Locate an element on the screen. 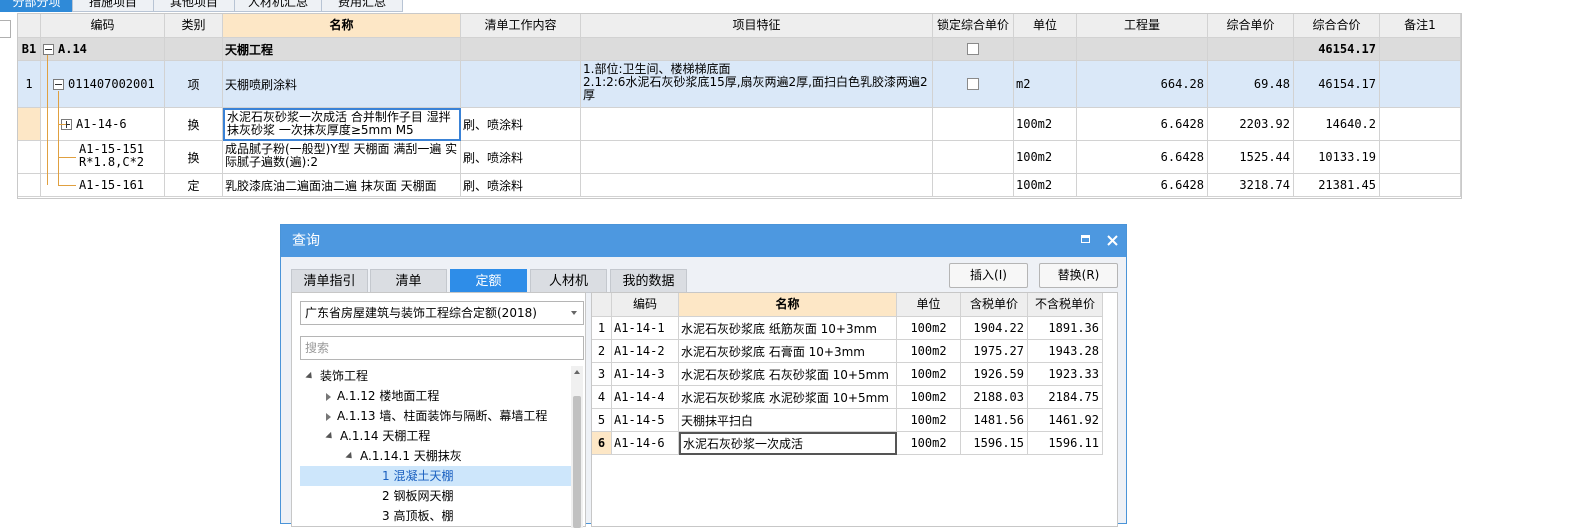 Image resolution: width=1572 pixels, height=528 pixels. table-cell-total: 21381.45 is located at coordinates (1337, 185).